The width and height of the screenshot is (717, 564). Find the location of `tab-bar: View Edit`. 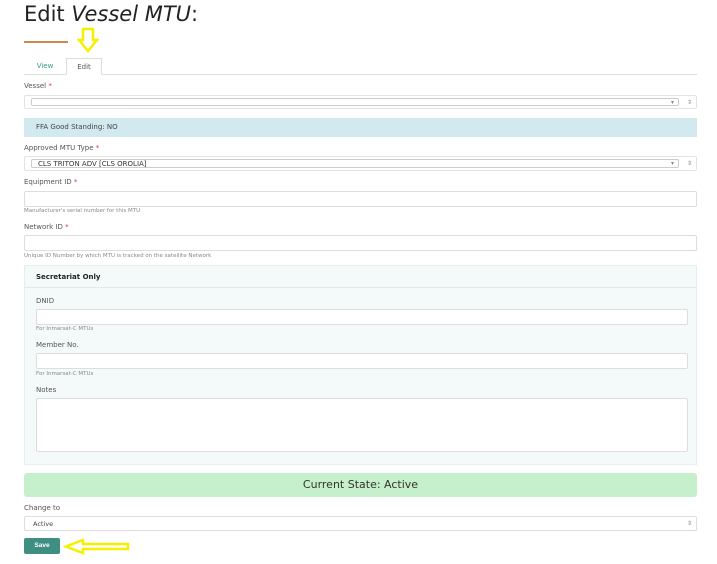

tab-bar: View Edit is located at coordinates (360, 66).